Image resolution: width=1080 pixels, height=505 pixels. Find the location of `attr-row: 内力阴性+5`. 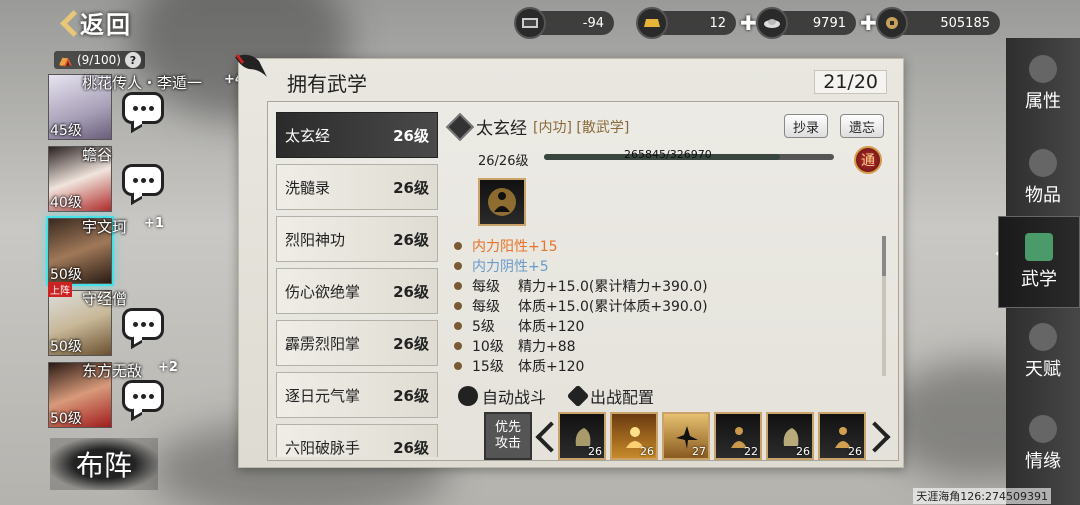

attr-row: 内力阴性+5 is located at coordinates (669, 266).